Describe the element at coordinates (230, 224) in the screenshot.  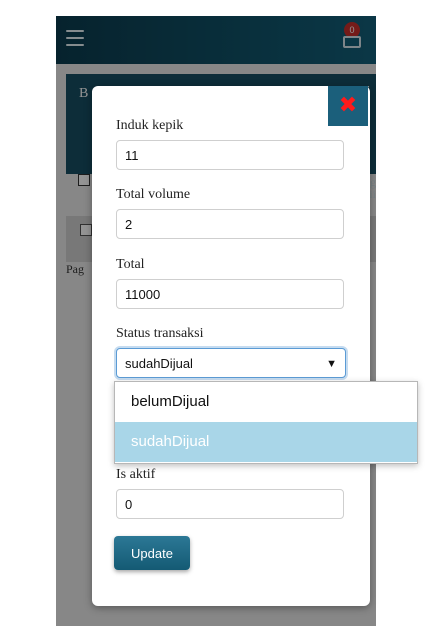
I see `total-volume-input: 2` at that location.